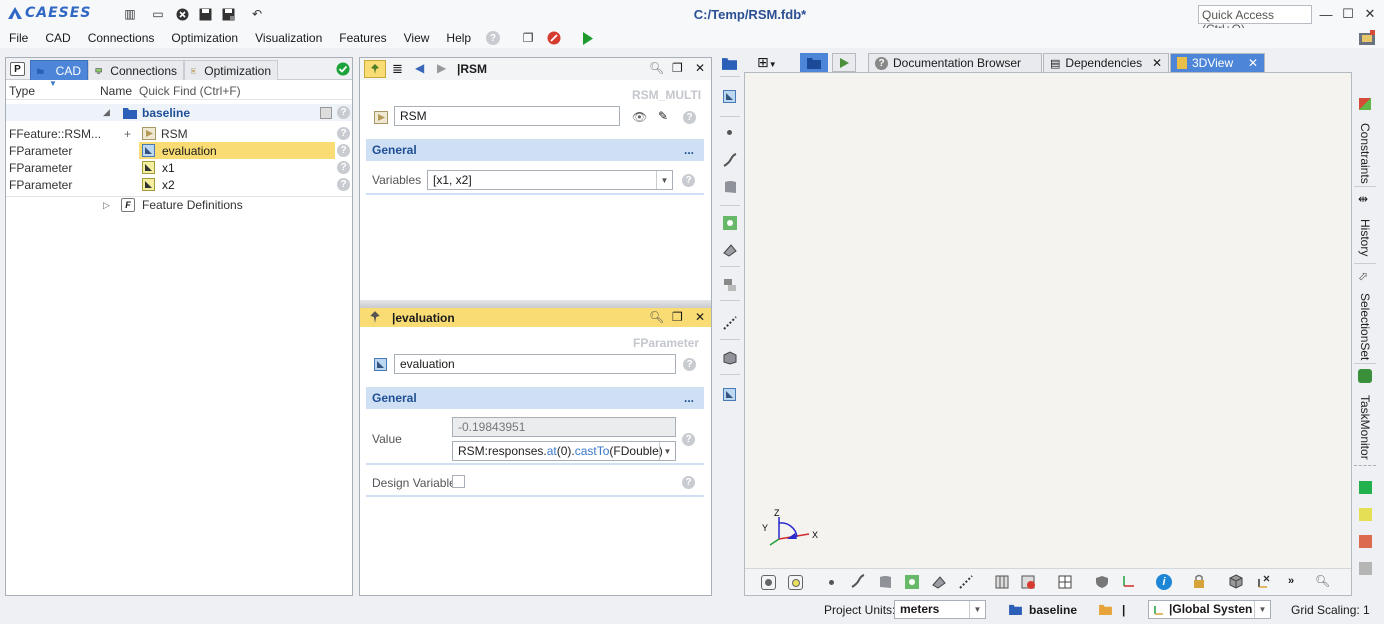  Describe the element at coordinates (912, 583) in the screenshot. I see `show-features-icon` at that location.